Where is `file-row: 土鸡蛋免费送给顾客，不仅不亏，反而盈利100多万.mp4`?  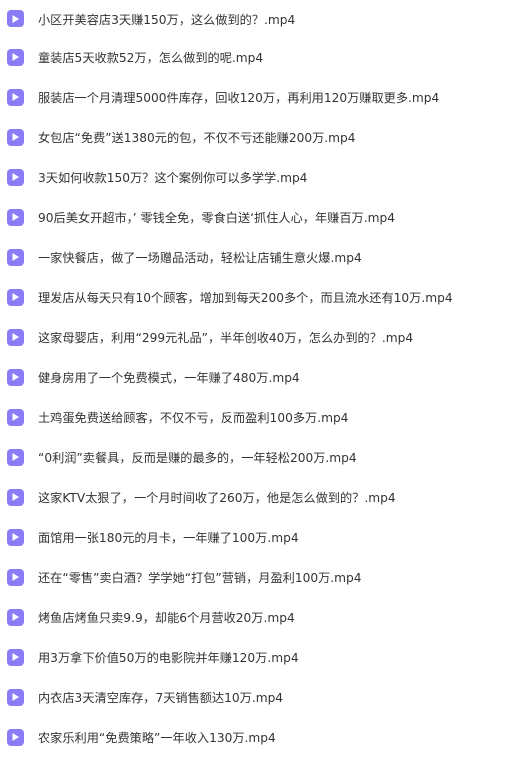 file-row: 土鸡蛋免费送给顾客，不仅不亏，反而盈利100多万.mp4 is located at coordinates (253, 417).